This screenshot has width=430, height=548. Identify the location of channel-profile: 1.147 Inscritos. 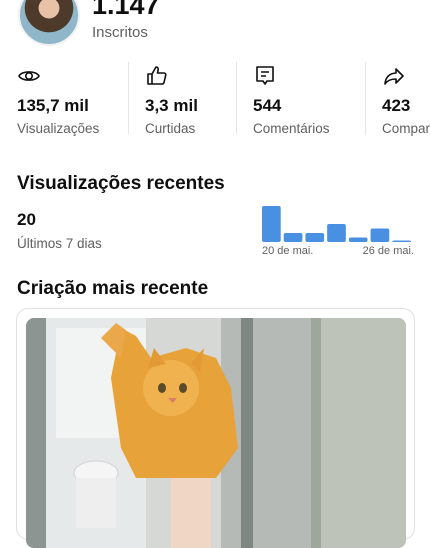
(89, 23).